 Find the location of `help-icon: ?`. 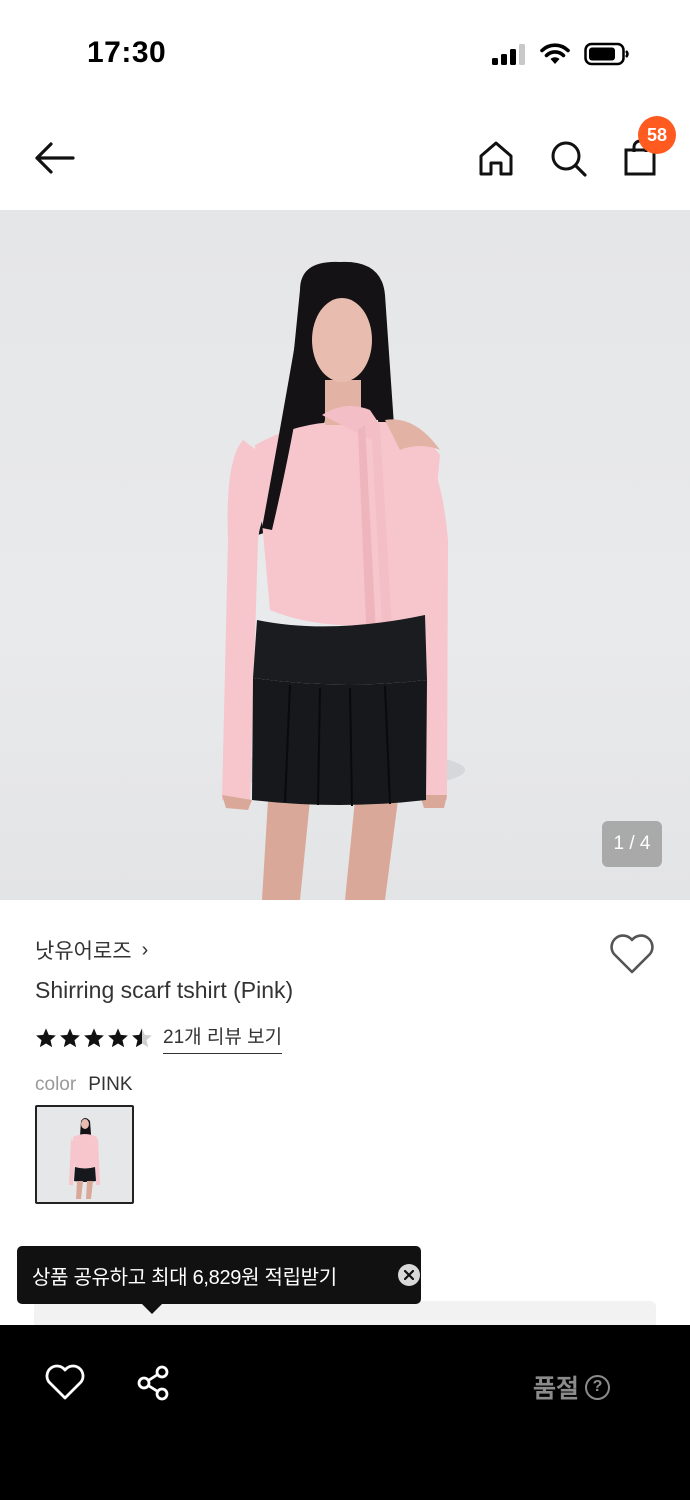

help-icon: ? is located at coordinates (598, 1387).